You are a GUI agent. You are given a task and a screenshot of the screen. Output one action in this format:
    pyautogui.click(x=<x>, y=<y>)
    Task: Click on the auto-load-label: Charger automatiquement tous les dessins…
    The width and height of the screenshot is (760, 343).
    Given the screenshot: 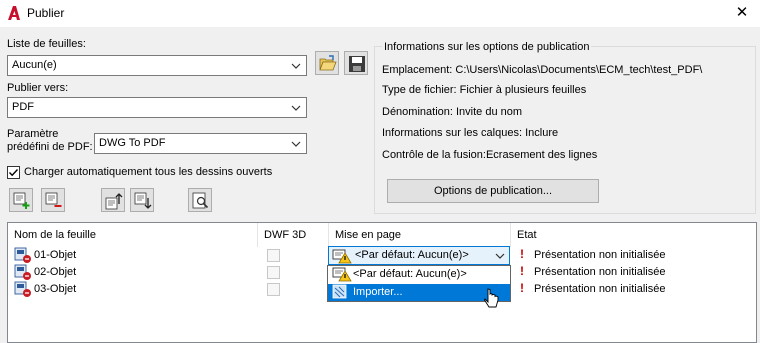 What is the action you would take?
    pyautogui.click(x=148, y=172)
    